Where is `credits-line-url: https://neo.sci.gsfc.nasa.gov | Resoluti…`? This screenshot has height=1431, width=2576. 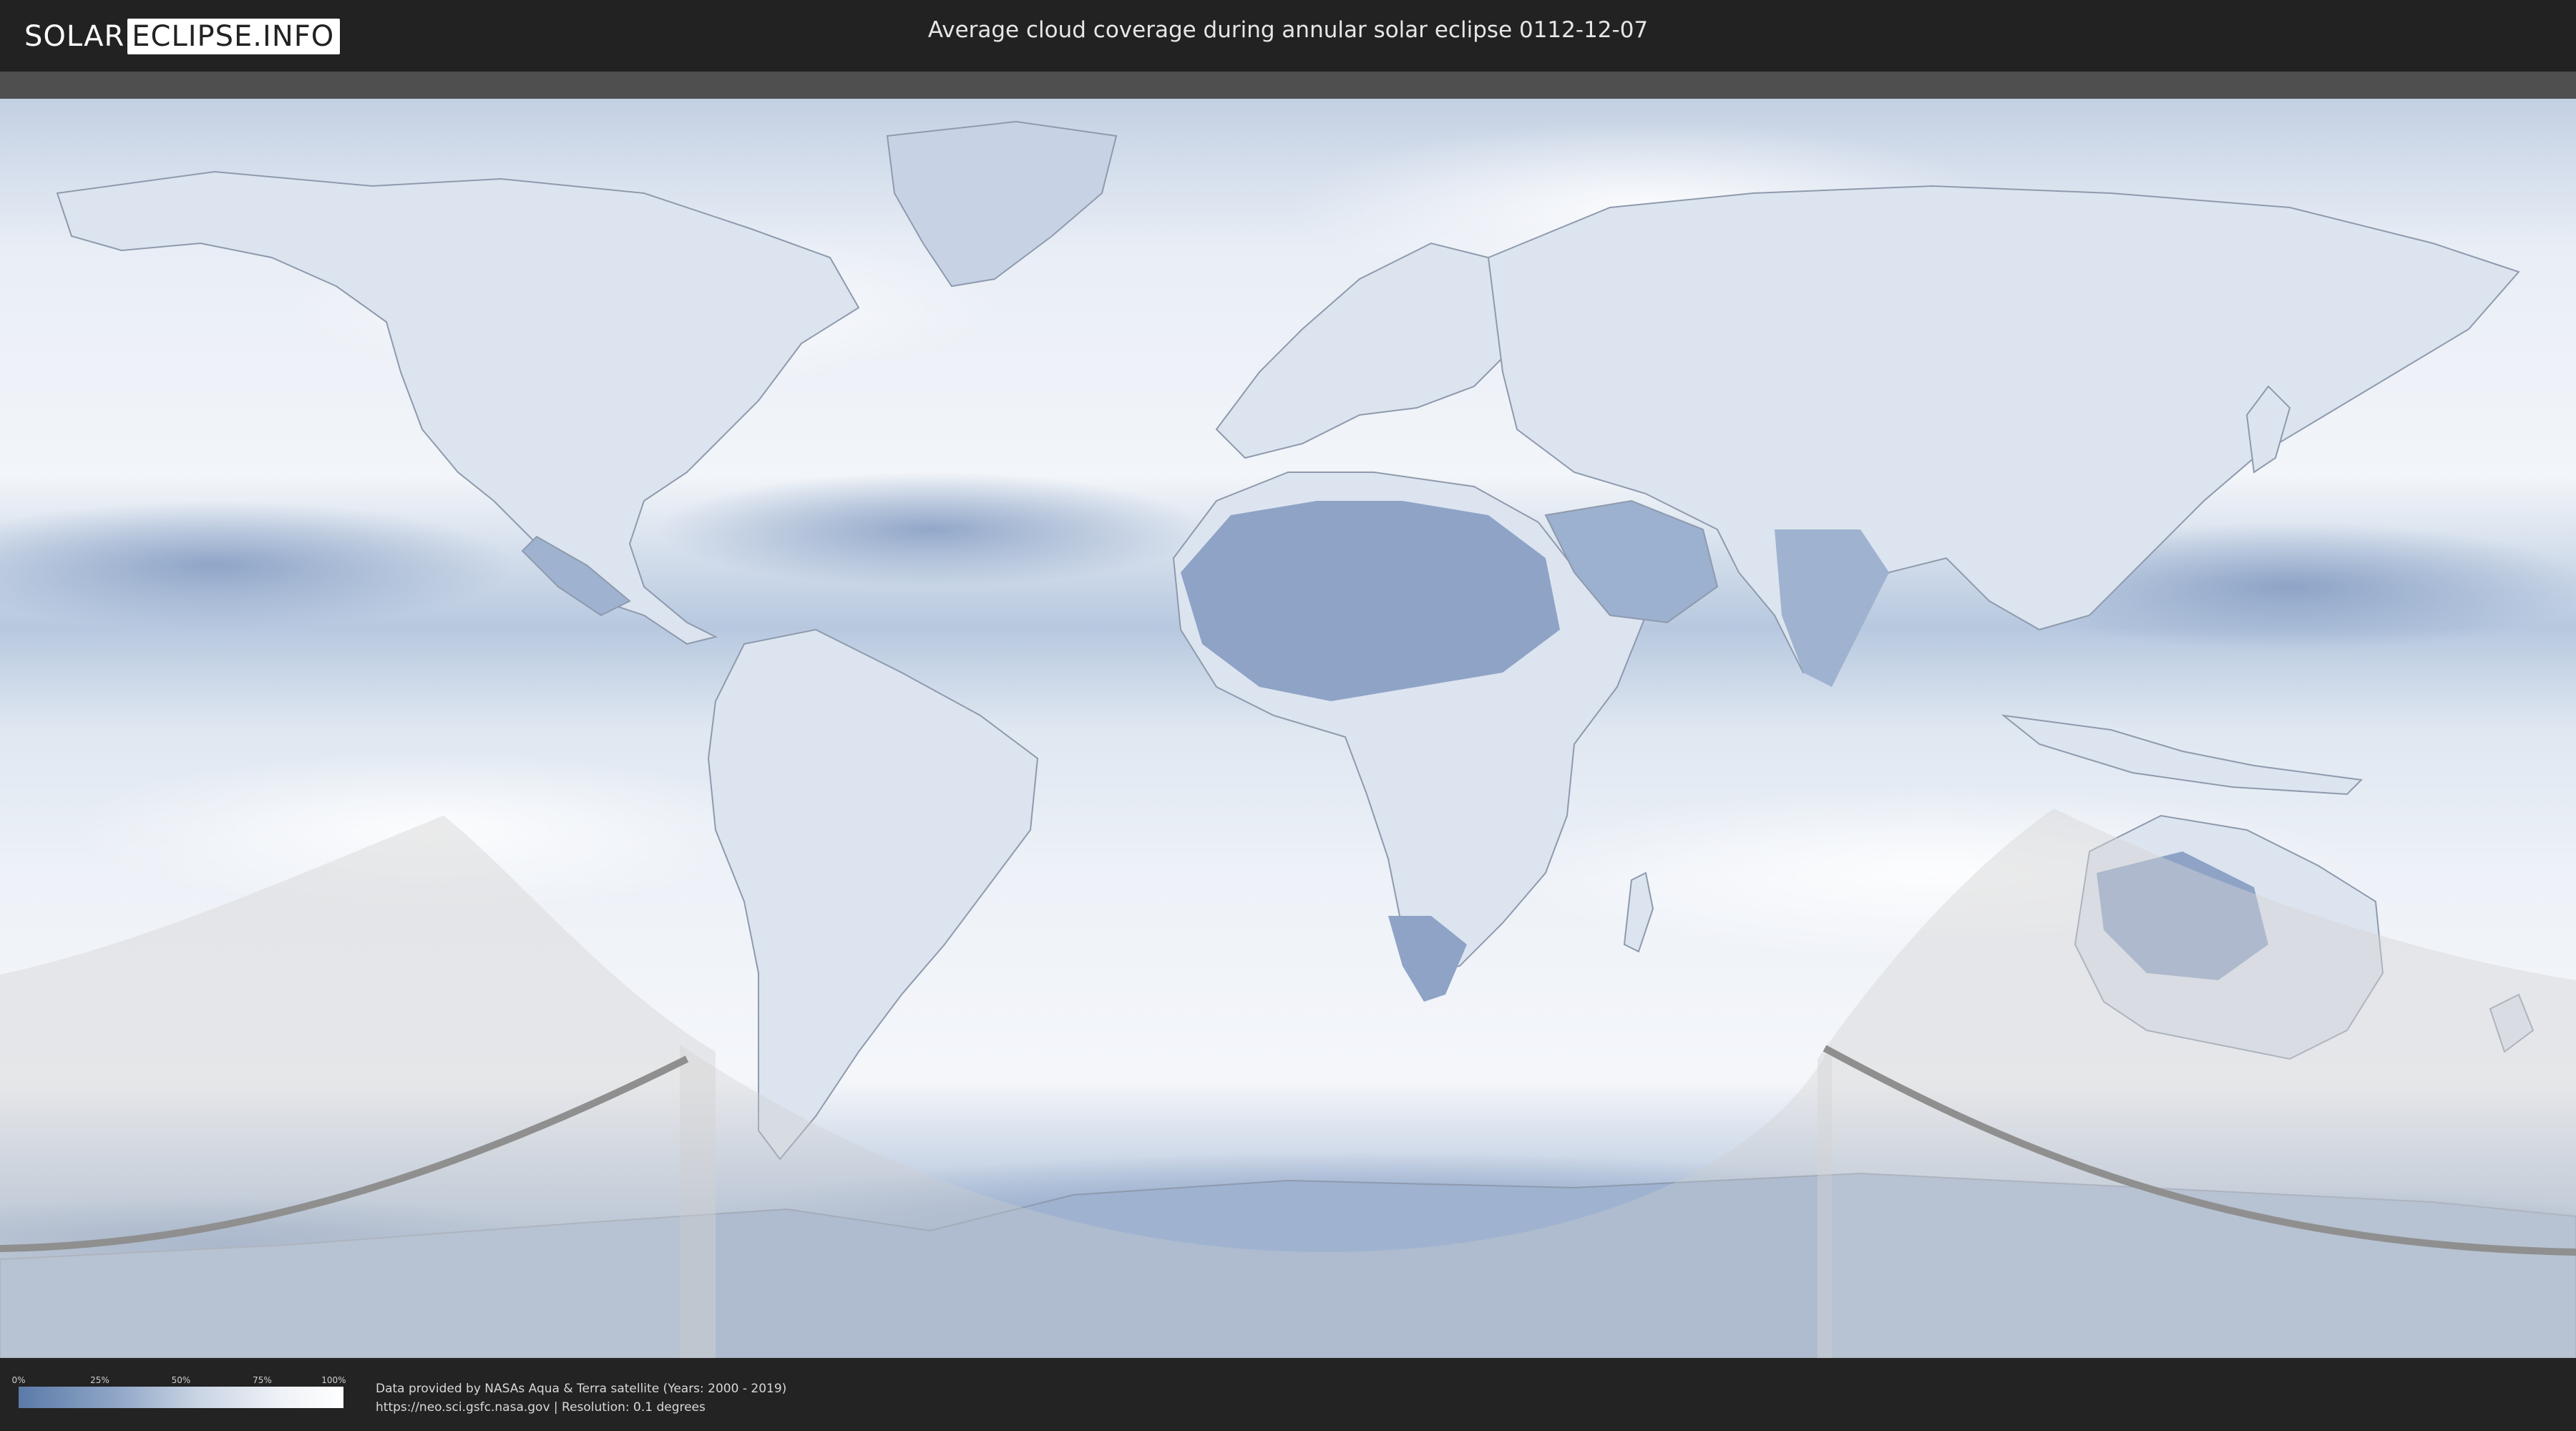
credits-line-url: https://neo.sci.gsfc.nasa.gov | Resoluti… is located at coordinates (581, 1407).